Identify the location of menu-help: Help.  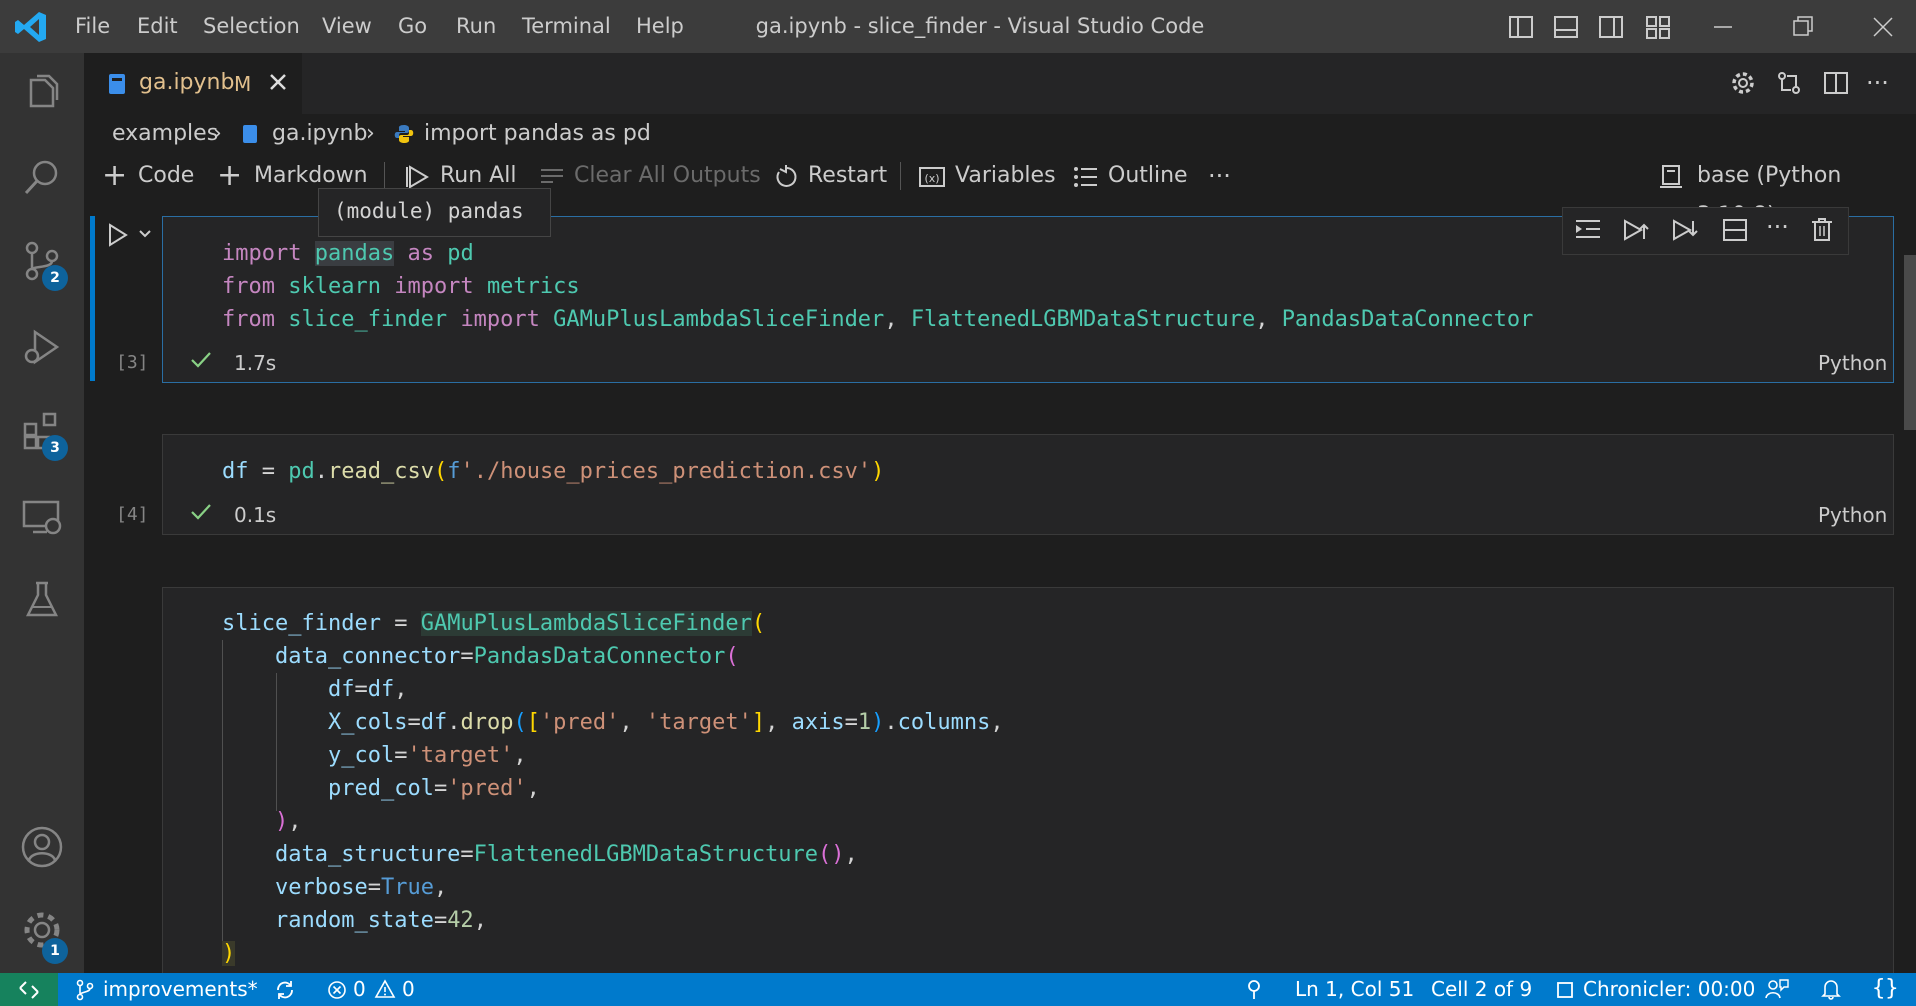
(660, 26).